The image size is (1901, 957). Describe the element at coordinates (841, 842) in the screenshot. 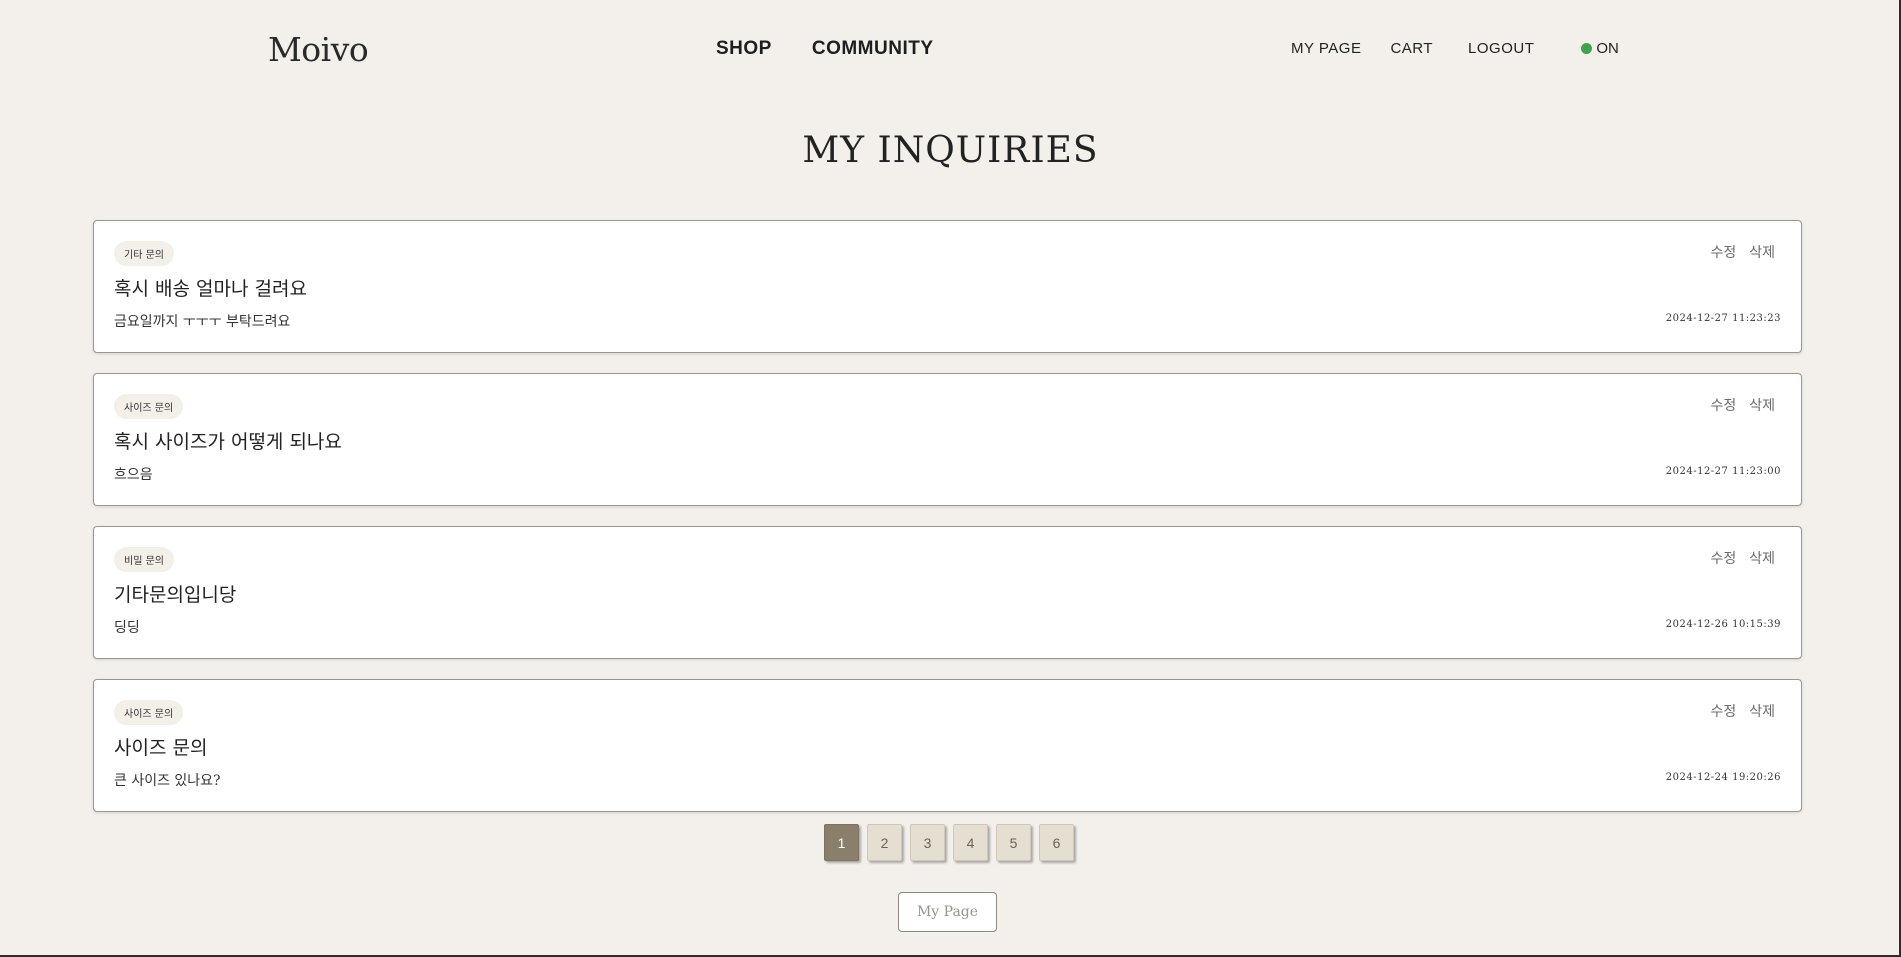

I see `page-button-1: 1` at that location.